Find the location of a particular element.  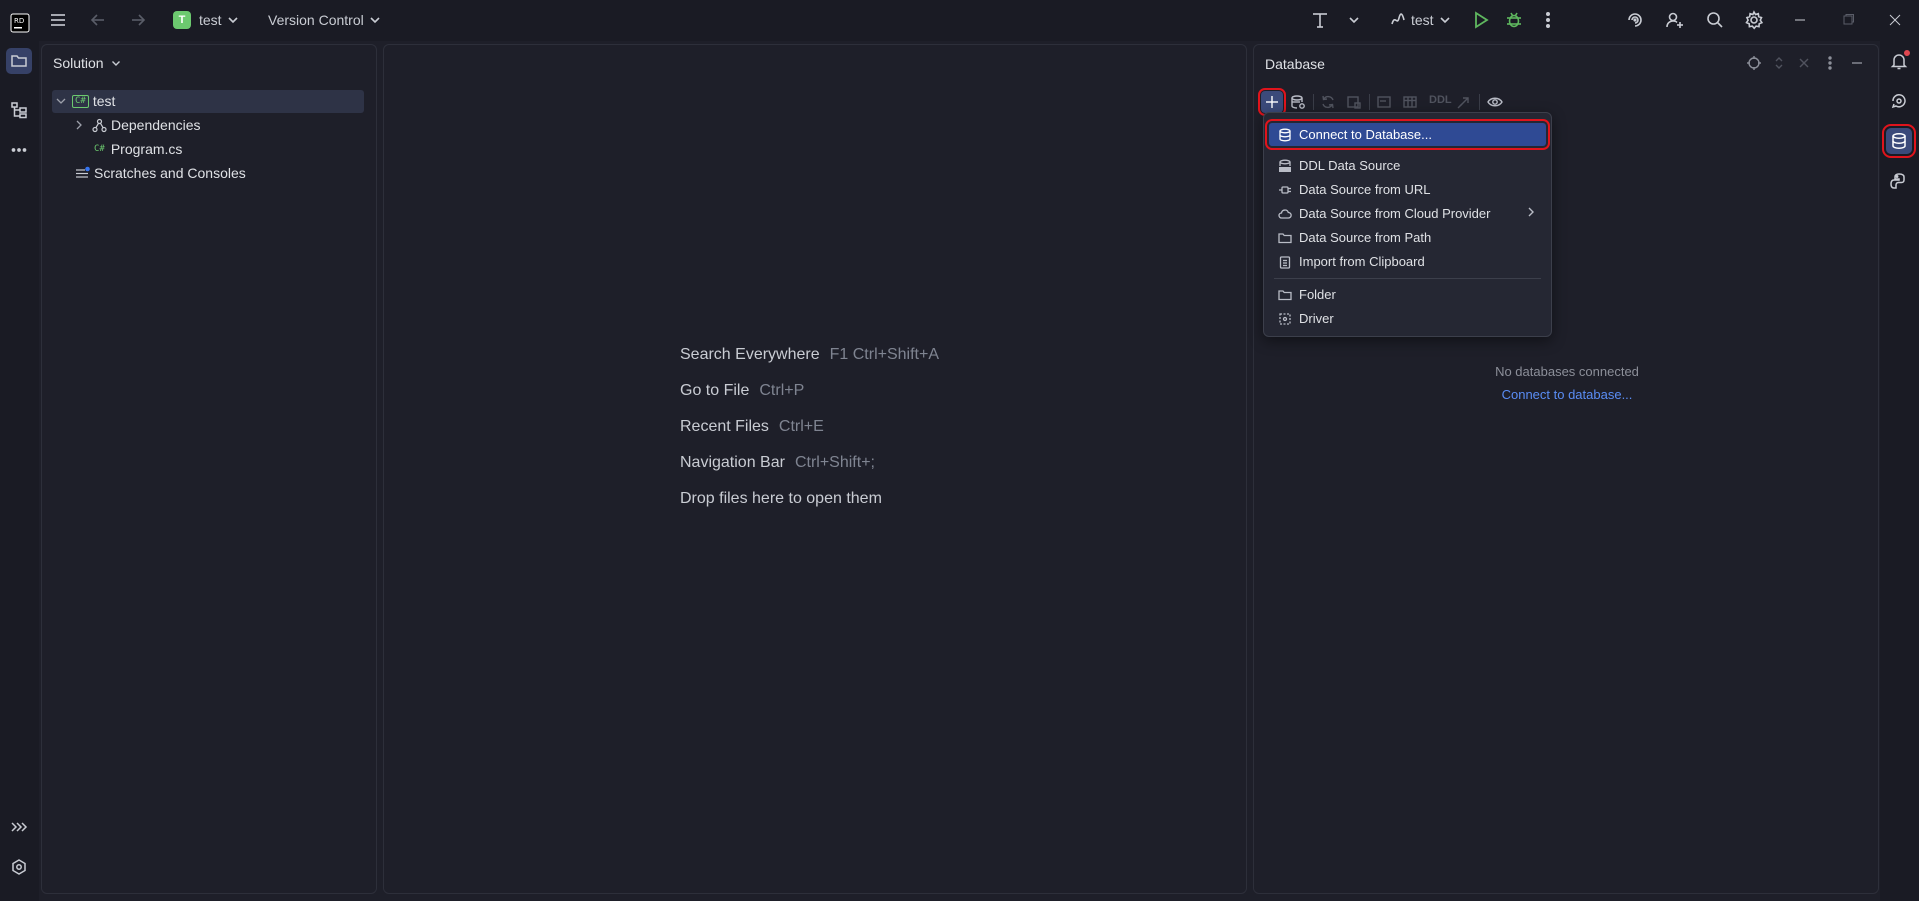

ai-assistant-icon is located at coordinates (1635, 20).